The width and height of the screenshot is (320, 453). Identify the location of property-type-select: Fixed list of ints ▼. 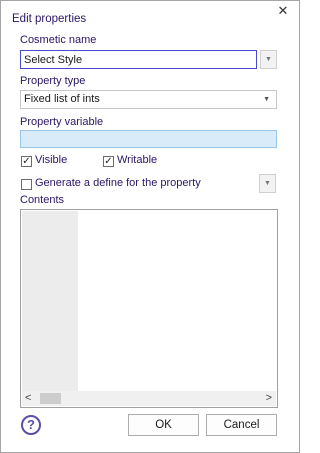
(148, 99).